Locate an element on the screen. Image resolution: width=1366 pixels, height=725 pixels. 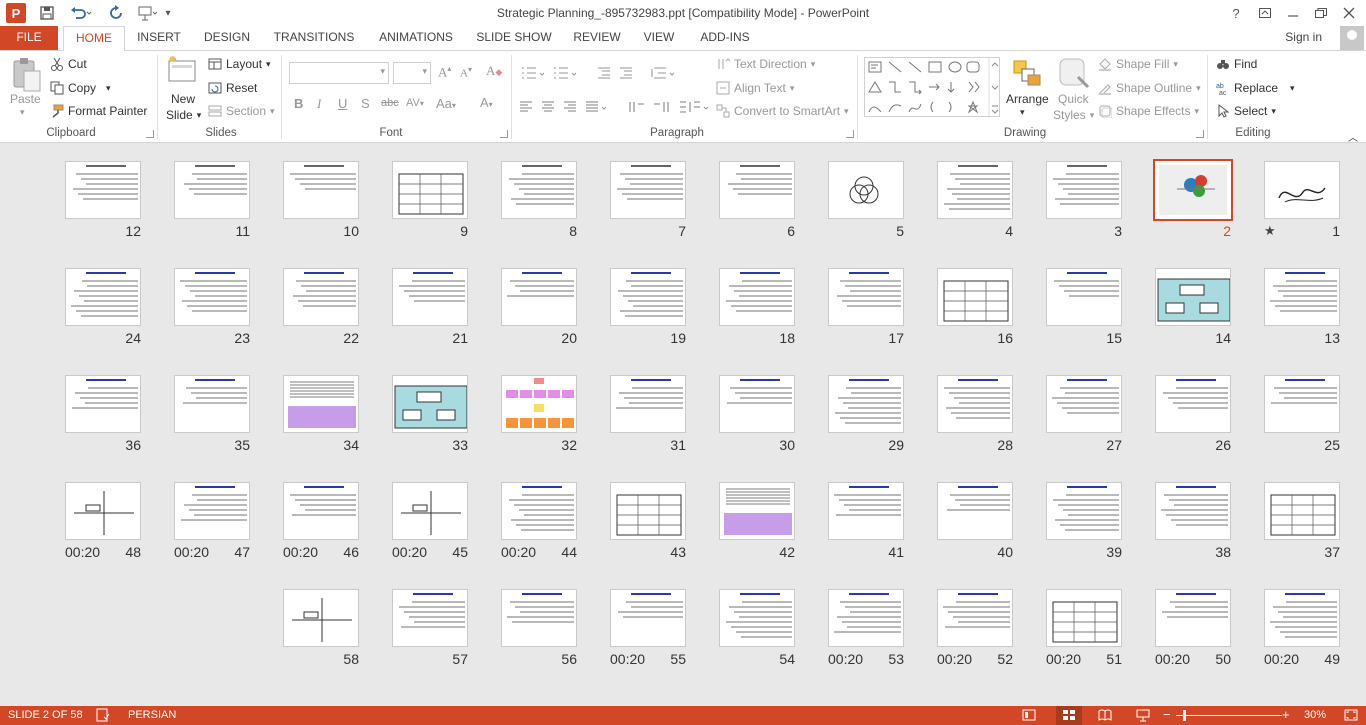
decrease-font-size-icon: A▾ is located at coordinates (466, 72).